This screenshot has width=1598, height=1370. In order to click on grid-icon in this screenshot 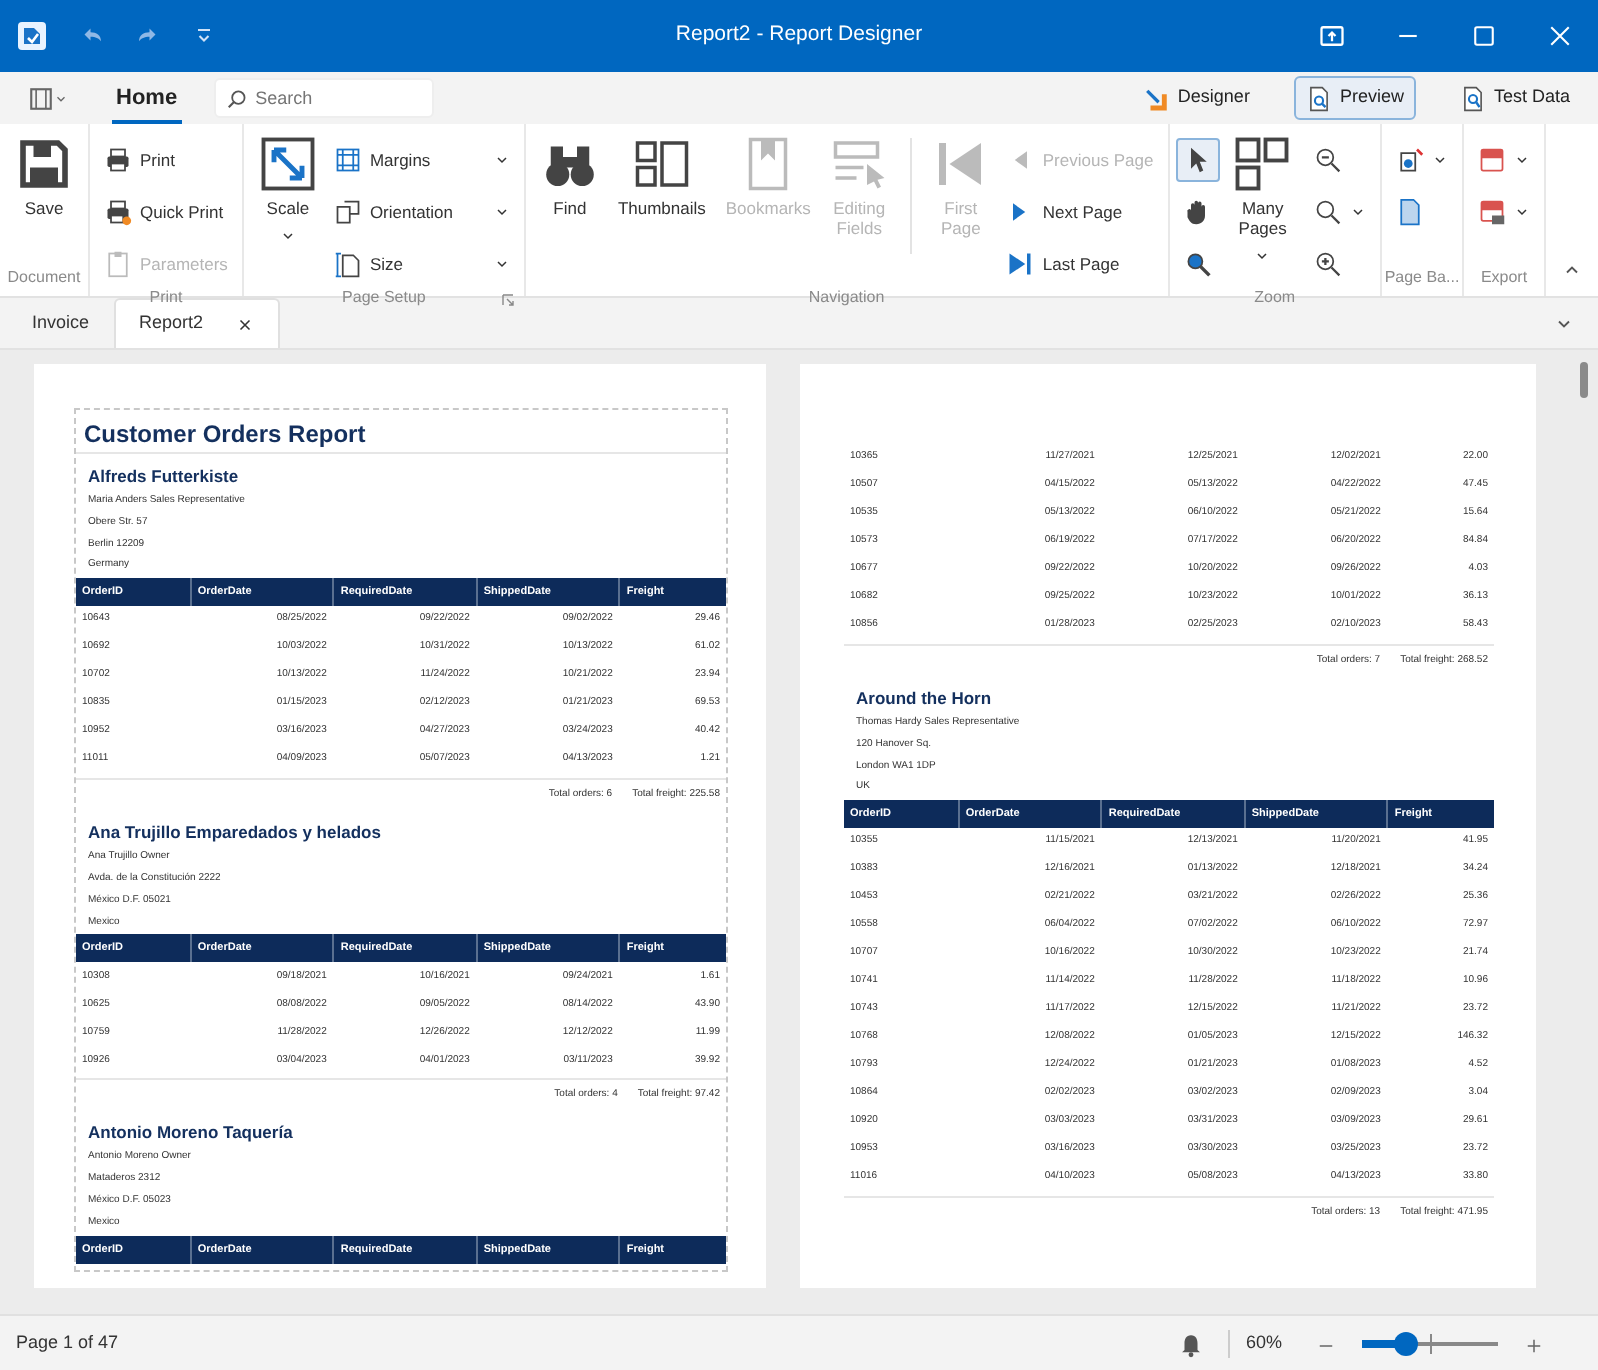, I will do `click(347, 160)`.